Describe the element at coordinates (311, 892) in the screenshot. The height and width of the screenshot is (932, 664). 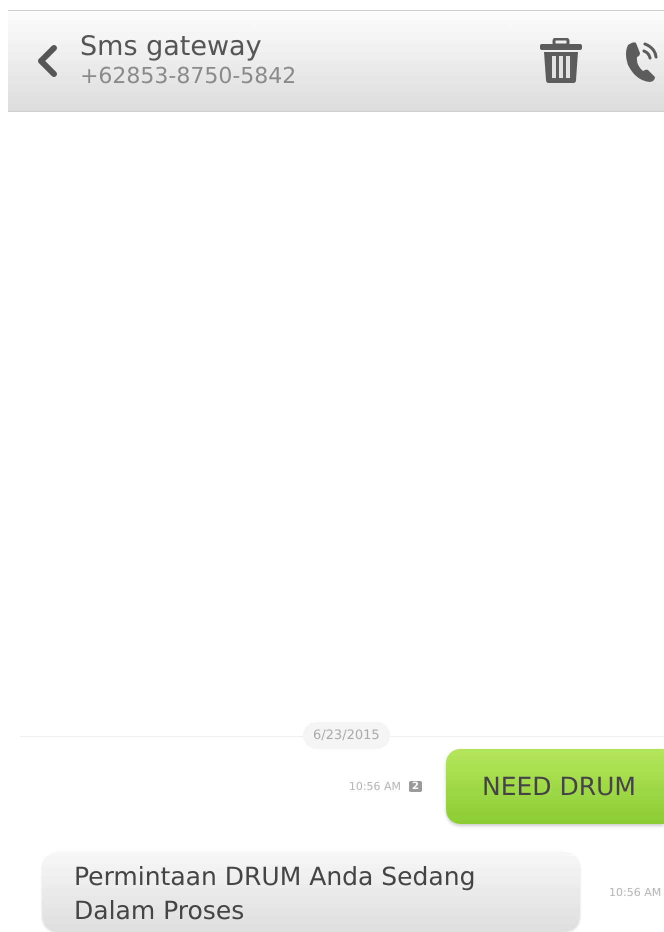
I see `received-message-bubble: Permintaan DRUM Anda Sedang Dalam Proses` at that location.